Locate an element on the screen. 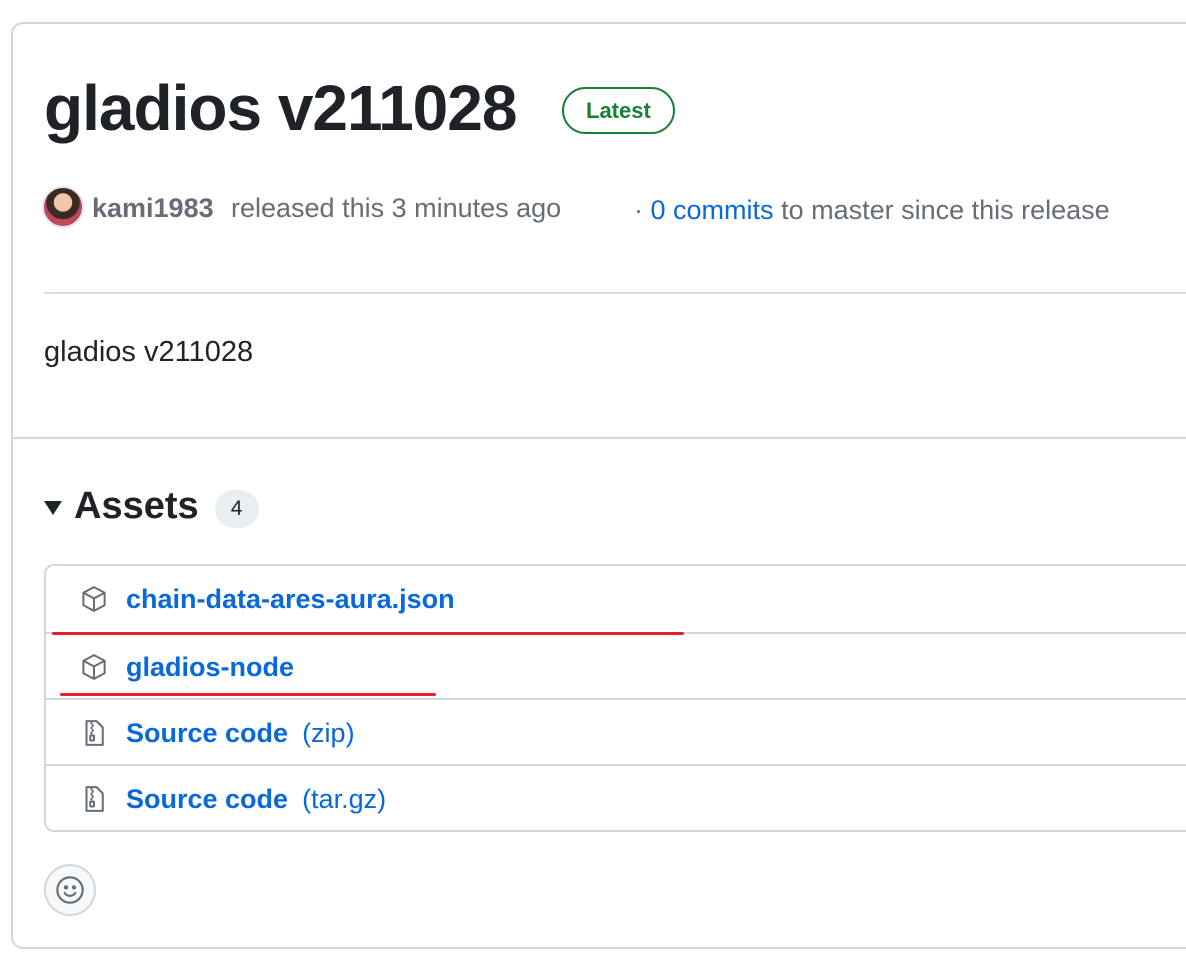 The image size is (1186, 956). commits-link: 0 commits is located at coordinates (712, 210).